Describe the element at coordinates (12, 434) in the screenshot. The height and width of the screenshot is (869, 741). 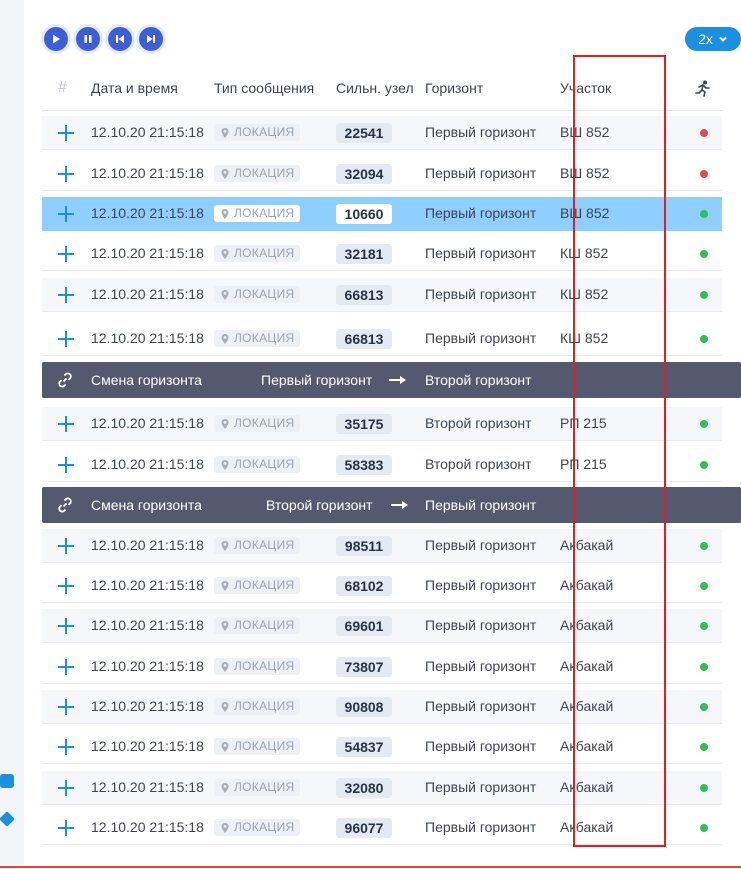
I see `sidebar` at that location.